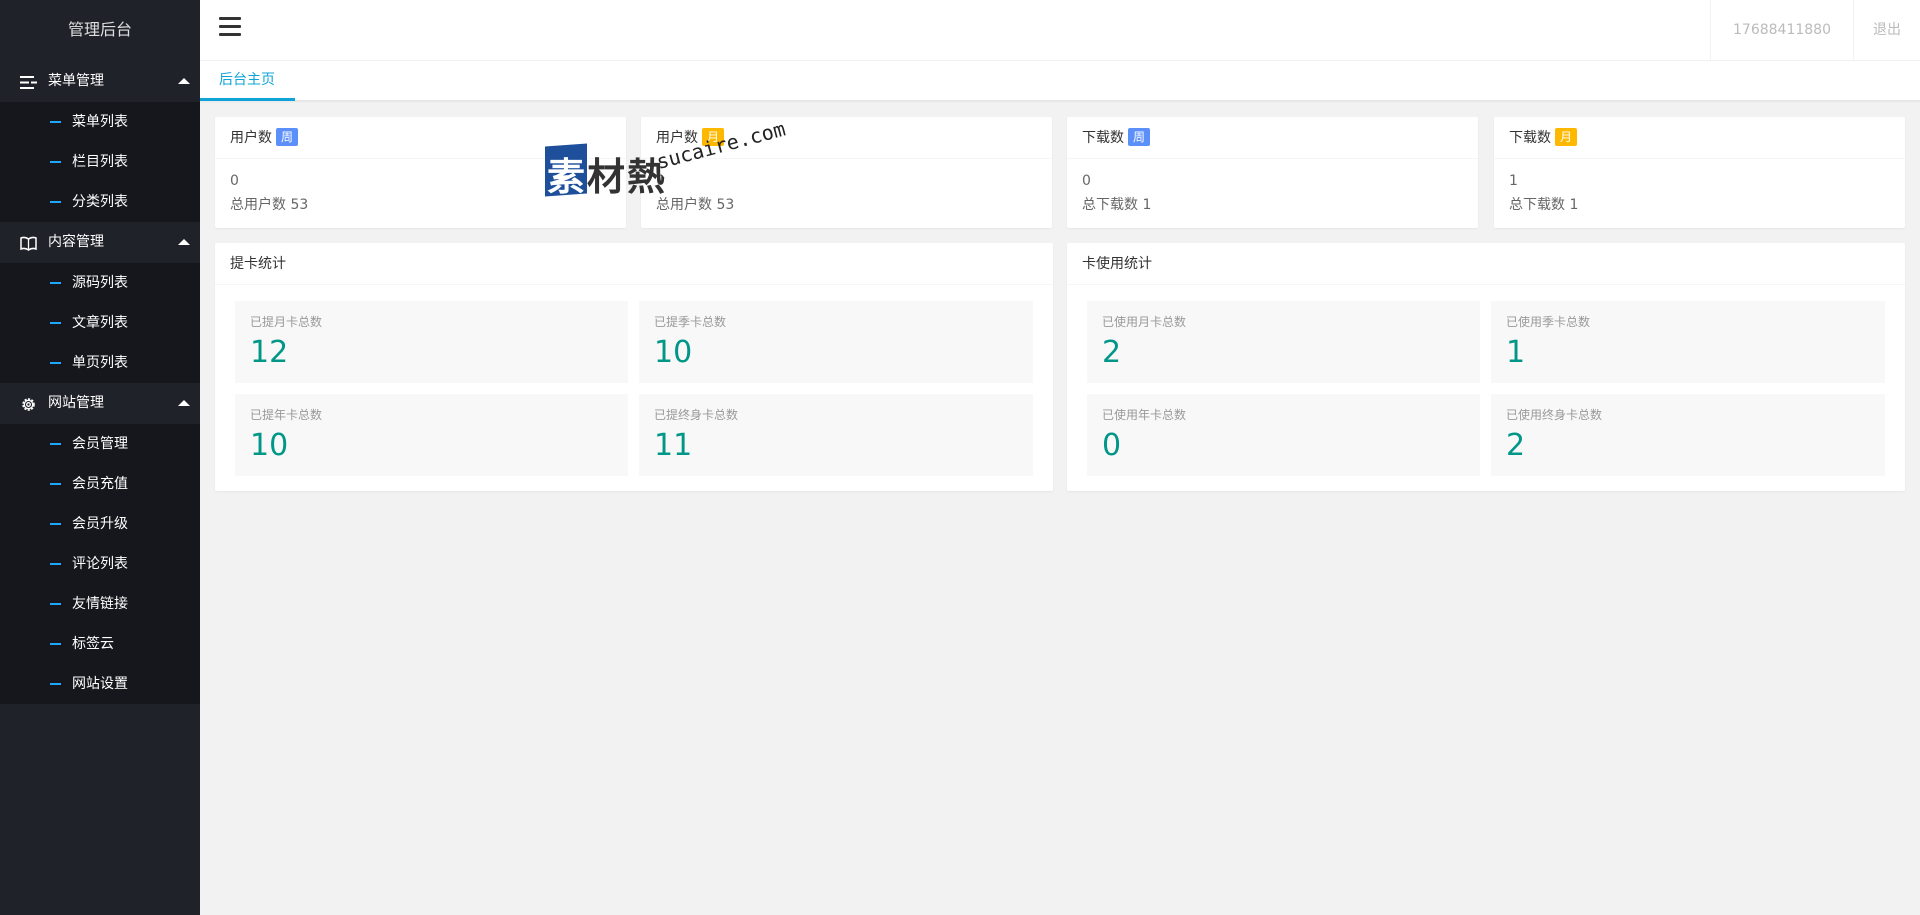 This screenshot has width=1920, height=915. What do you see at coordinates (431, 435) in the screenshot?
I see `stat-tile: 已提年卡总数 10` at bounding box center [431, 435].